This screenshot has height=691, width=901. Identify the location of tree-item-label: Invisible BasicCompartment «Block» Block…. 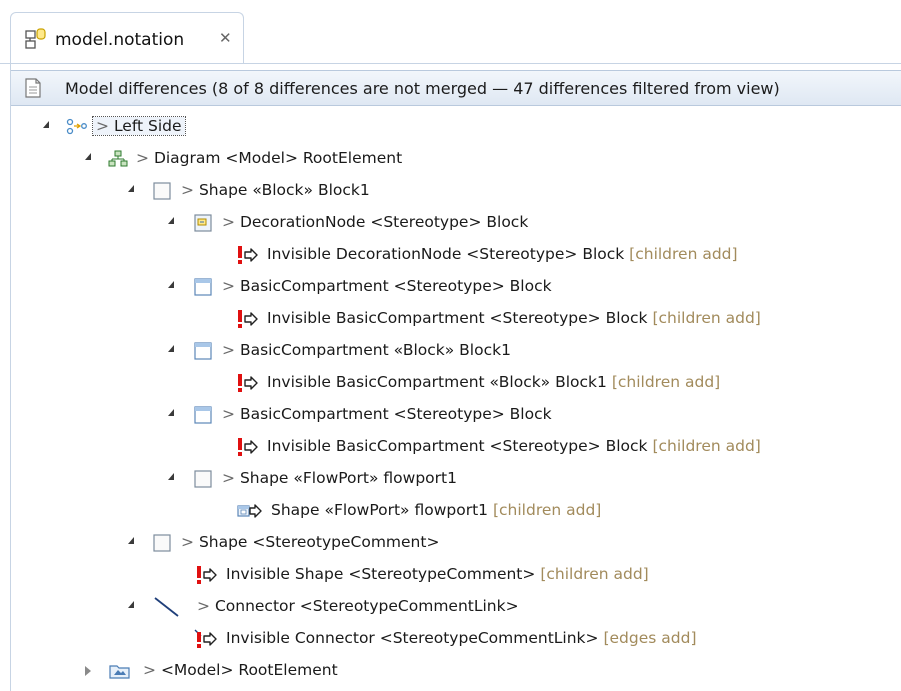
(494, 382).